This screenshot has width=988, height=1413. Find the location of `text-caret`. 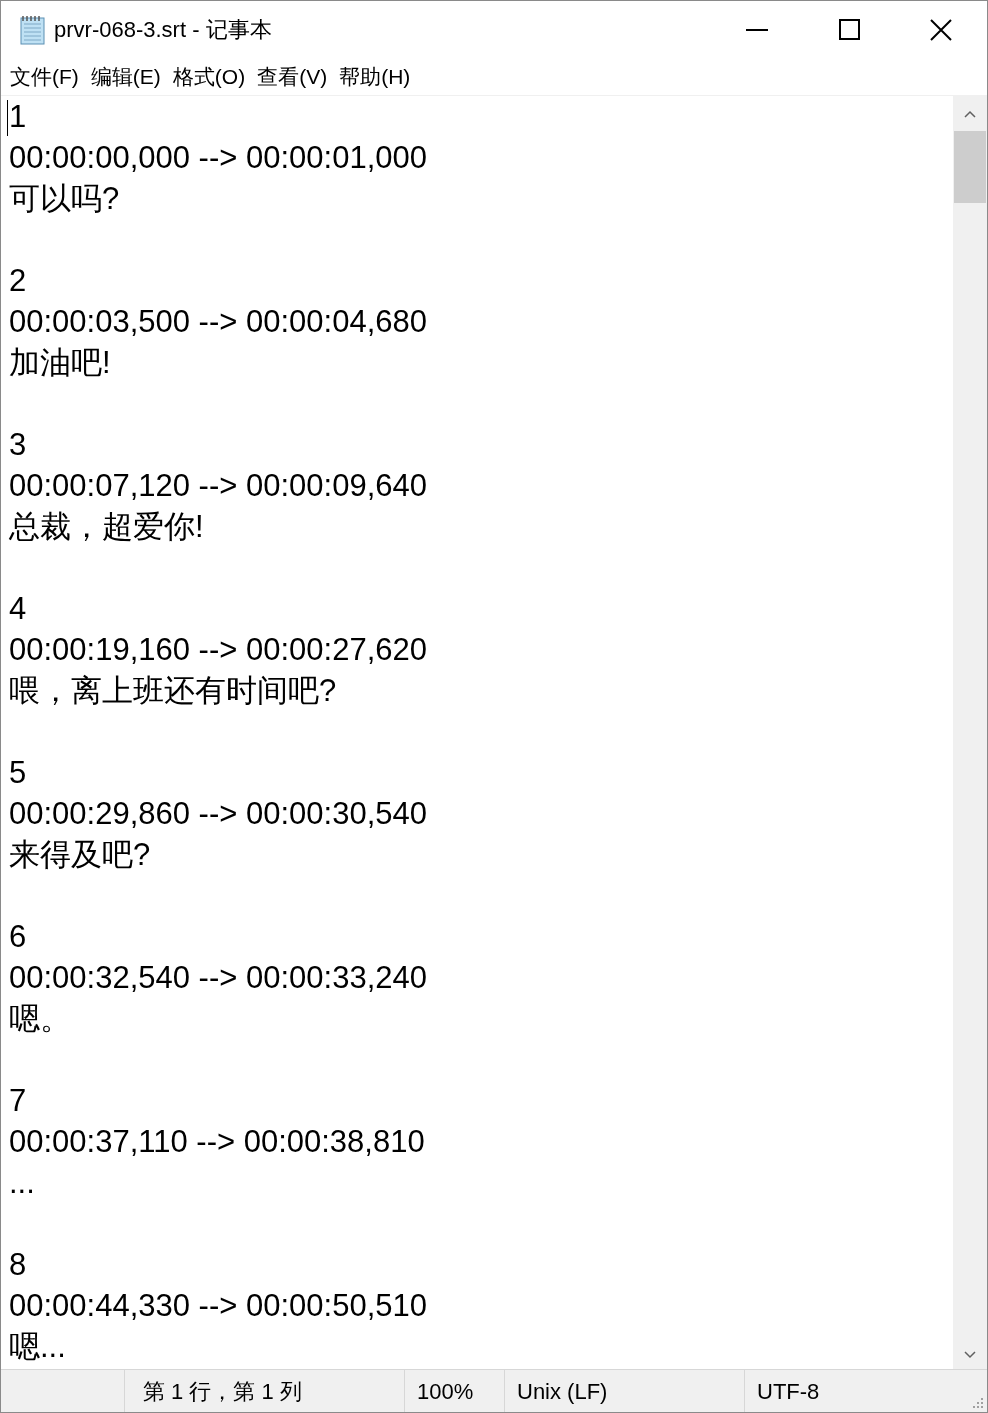

text-caret is located at coordinates (7, 118).